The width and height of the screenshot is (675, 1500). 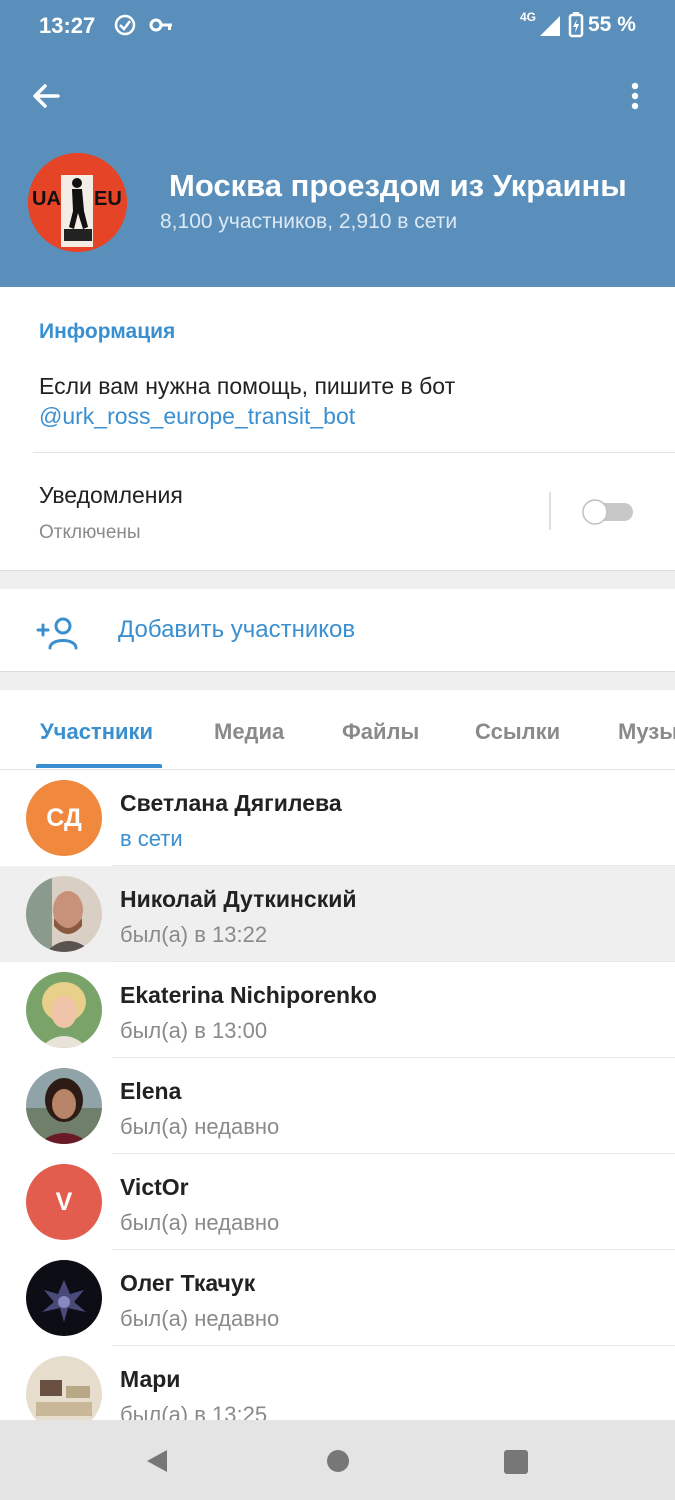 What do you see at coordinates (151, 838) in the screenshot?
I see `member-status: в сети` at bounding box center [151, 838].